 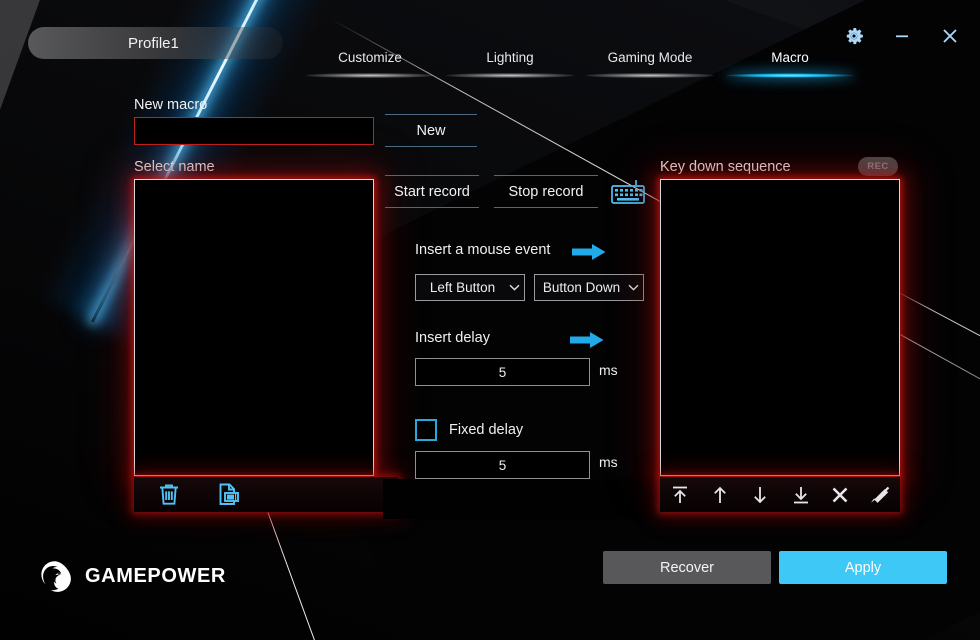 I want to click on mouse-button-value: Left Button, so click(x=462, y=287).